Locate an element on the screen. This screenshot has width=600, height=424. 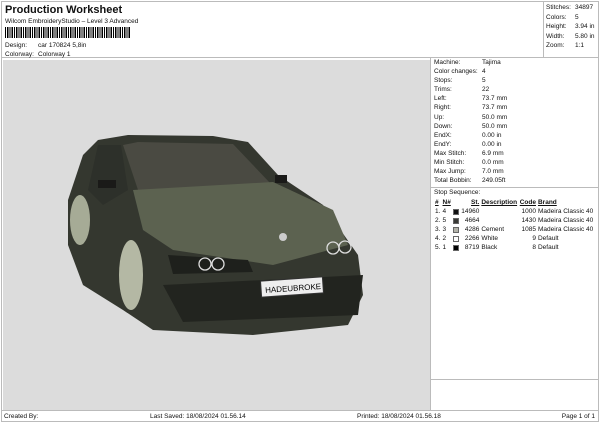
info-value: 5.80 in is located at coordinates (585, 36).